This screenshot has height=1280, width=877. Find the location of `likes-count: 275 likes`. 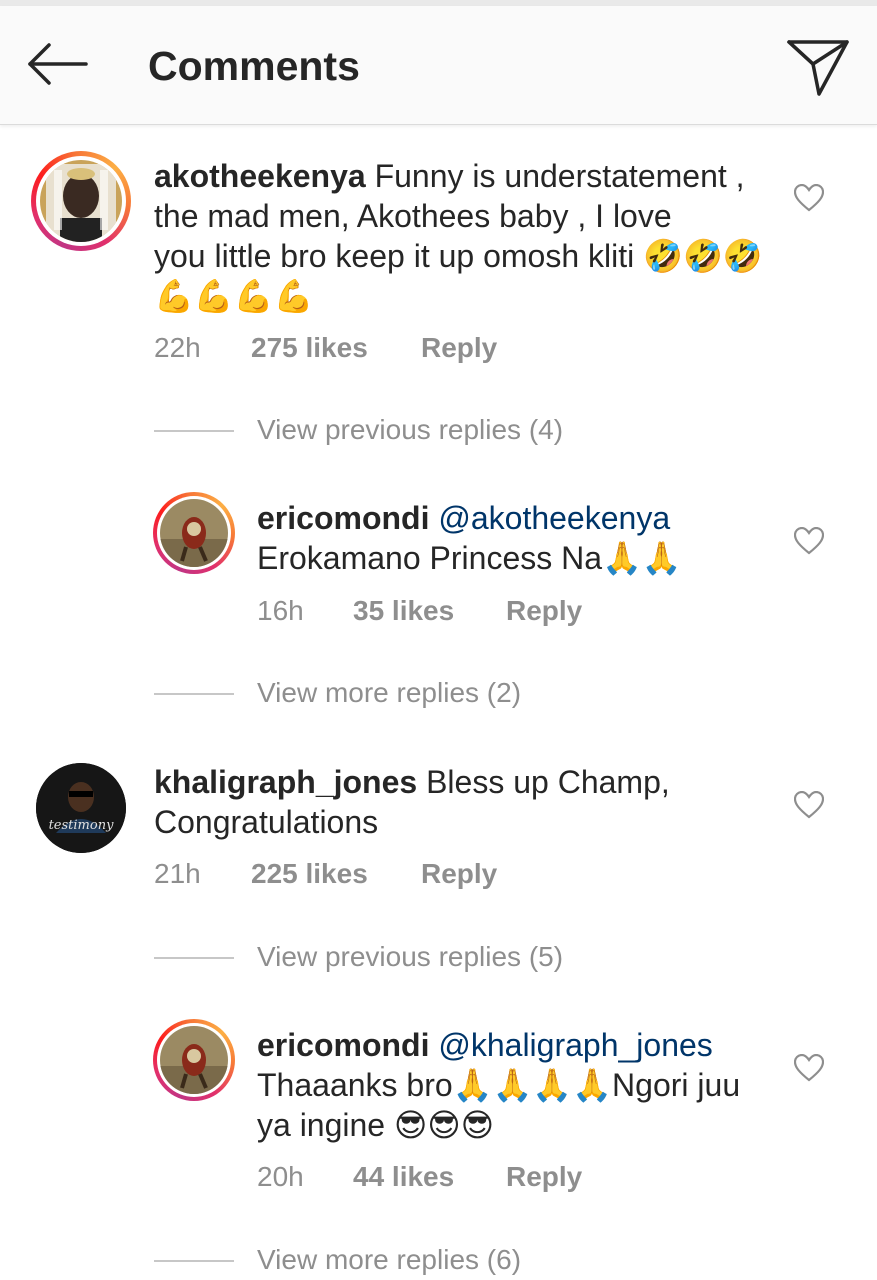

likes-count: 275 likes is located at coordinates (309, 348).